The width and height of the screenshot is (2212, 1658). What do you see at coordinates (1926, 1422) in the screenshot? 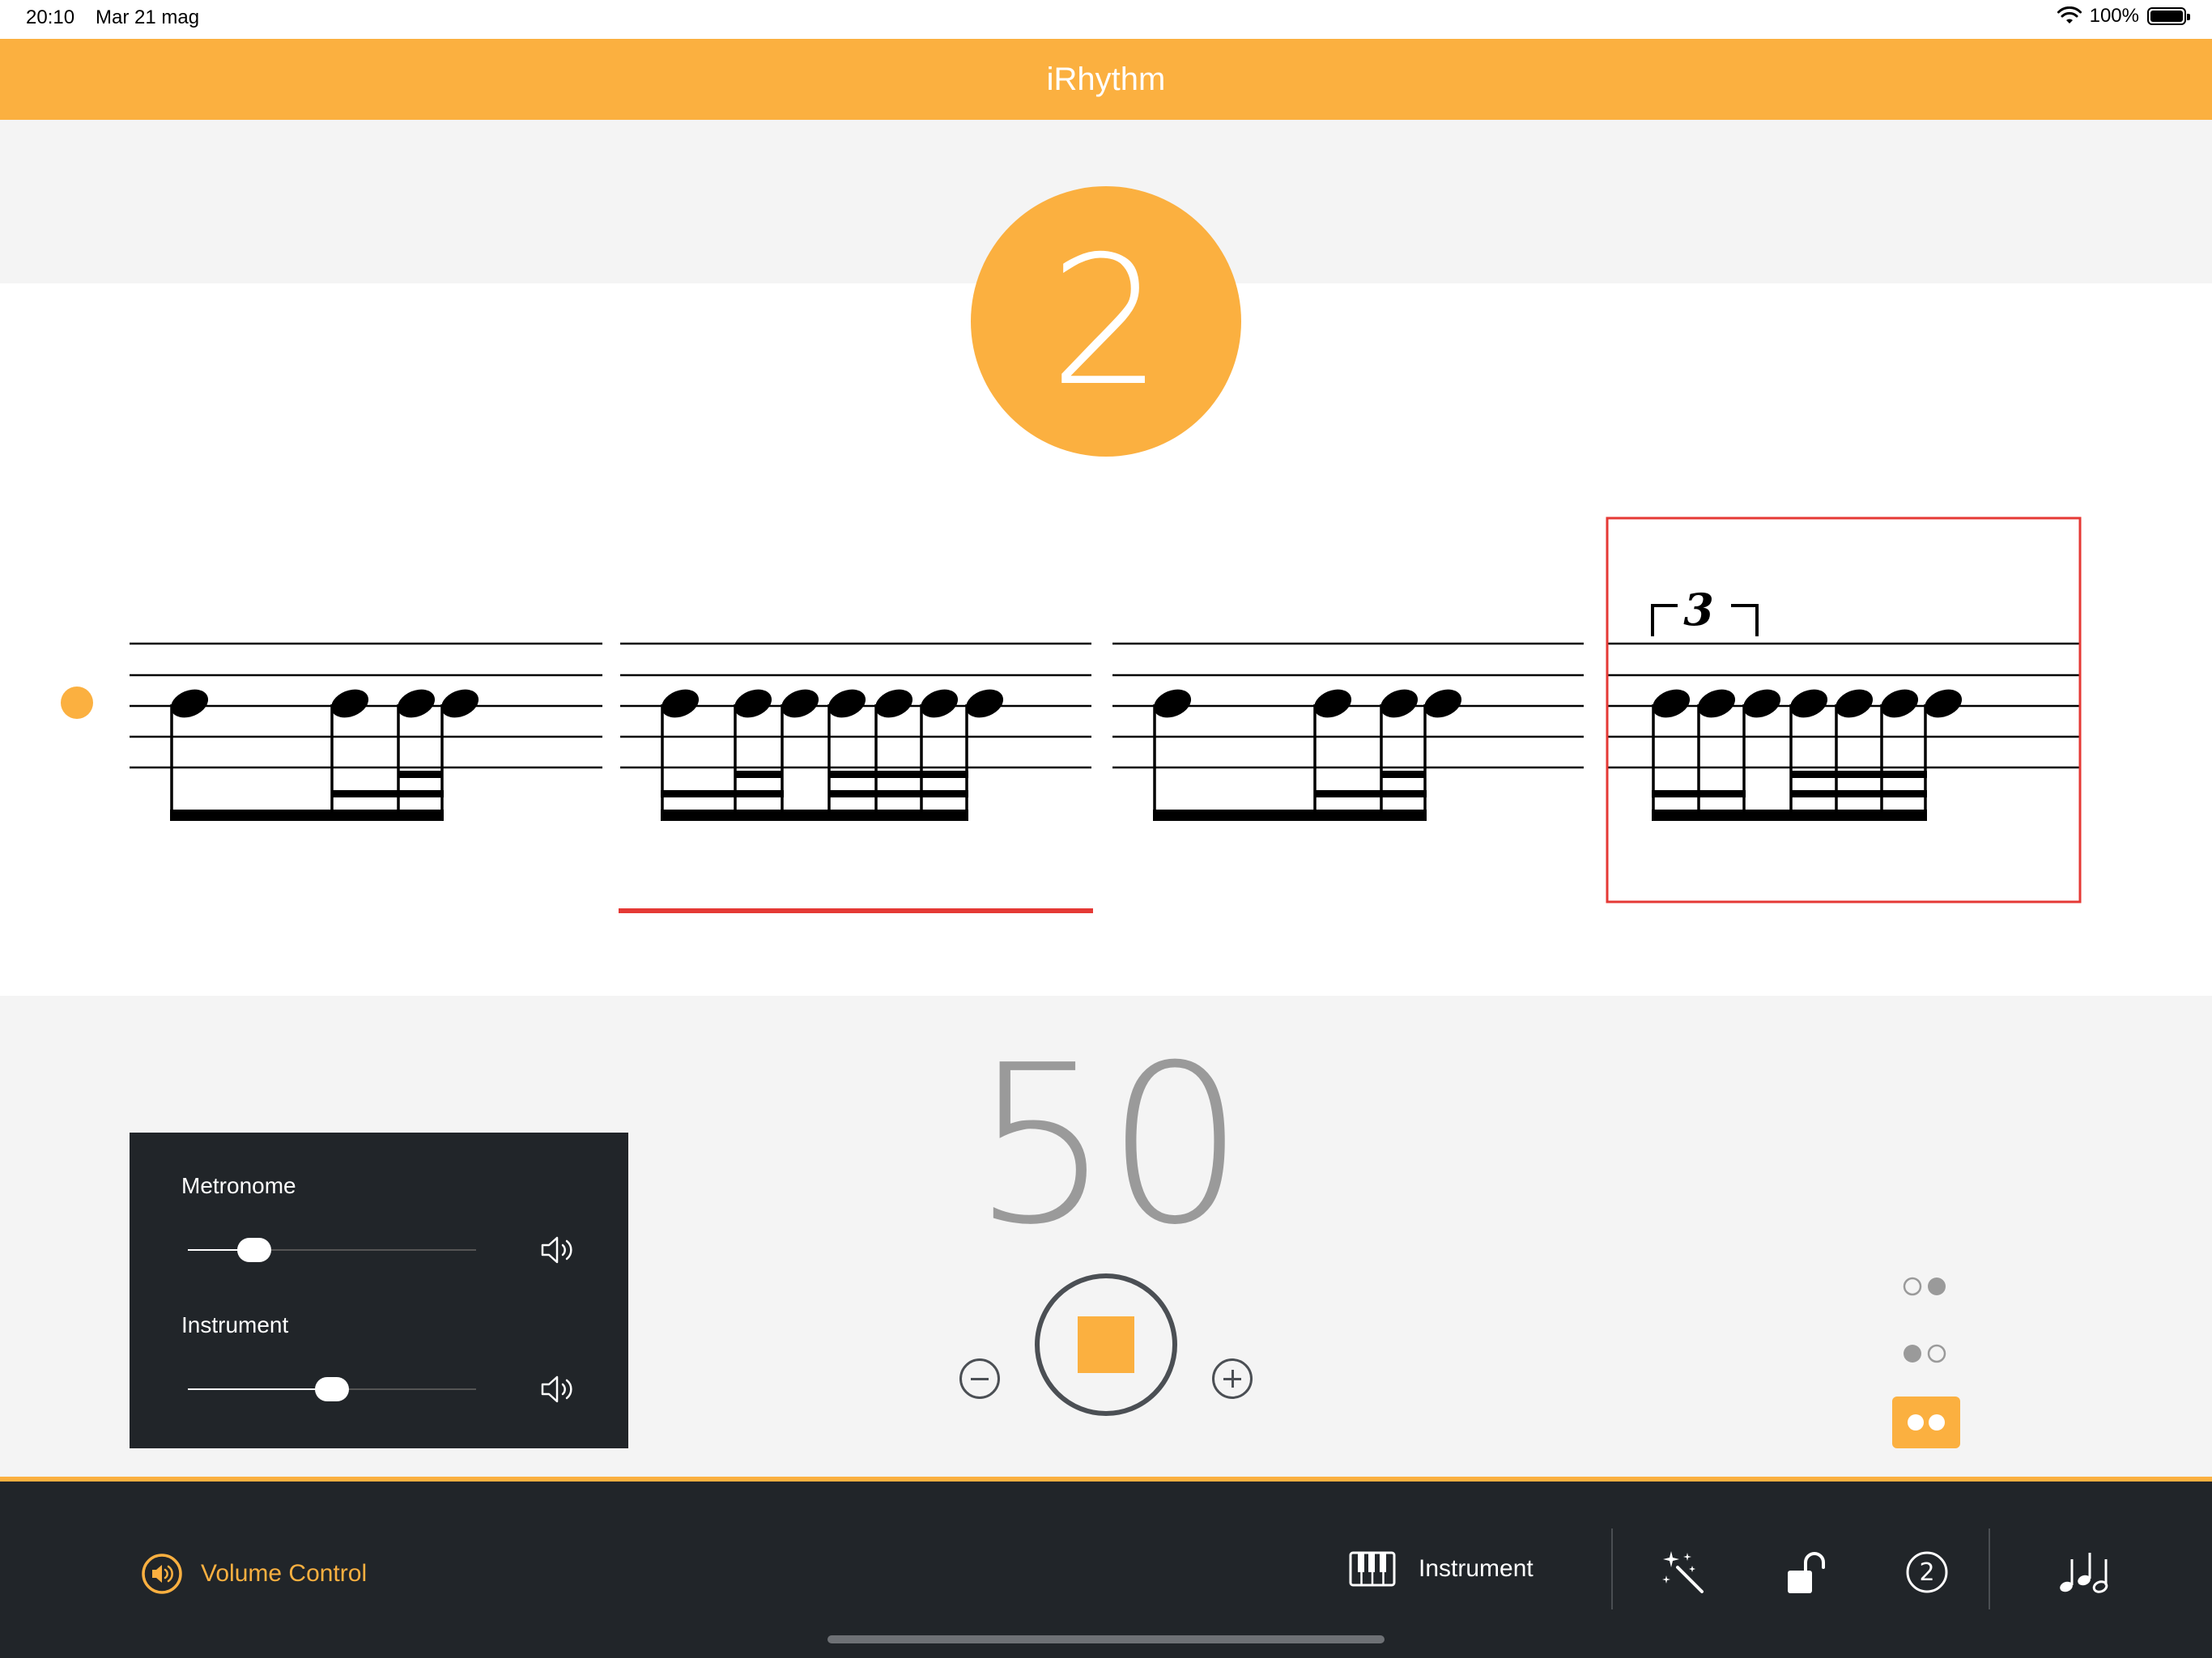
I see `mode-both-button` at bounding box center [1926, 1422].